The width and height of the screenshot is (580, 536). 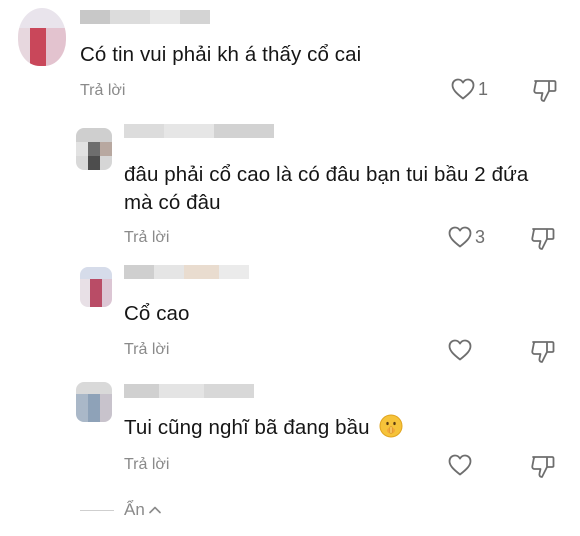 I want to click on like-button: 1, so click(x=469, y=89).